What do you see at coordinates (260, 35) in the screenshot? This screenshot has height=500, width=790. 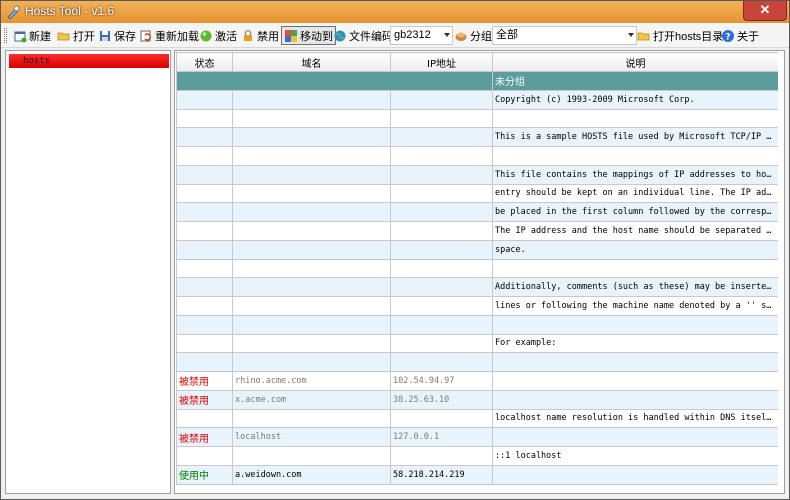 I see `disable-button: 禁用` at bounding box center [260, 35].